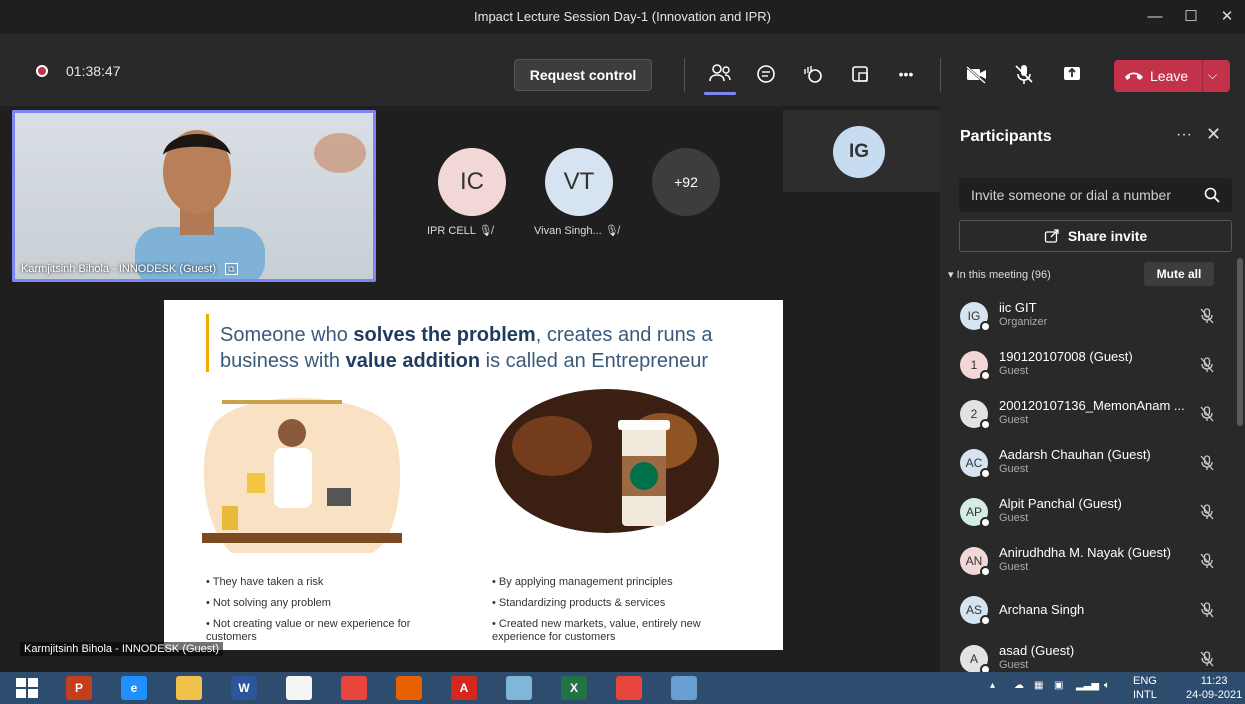 The height and width of the screenshot is (704, 1245). What do you see at coordinates (860, 74) in the screenshot?
I see `breakout-rooms-icon` at bounding box center [860, 74].